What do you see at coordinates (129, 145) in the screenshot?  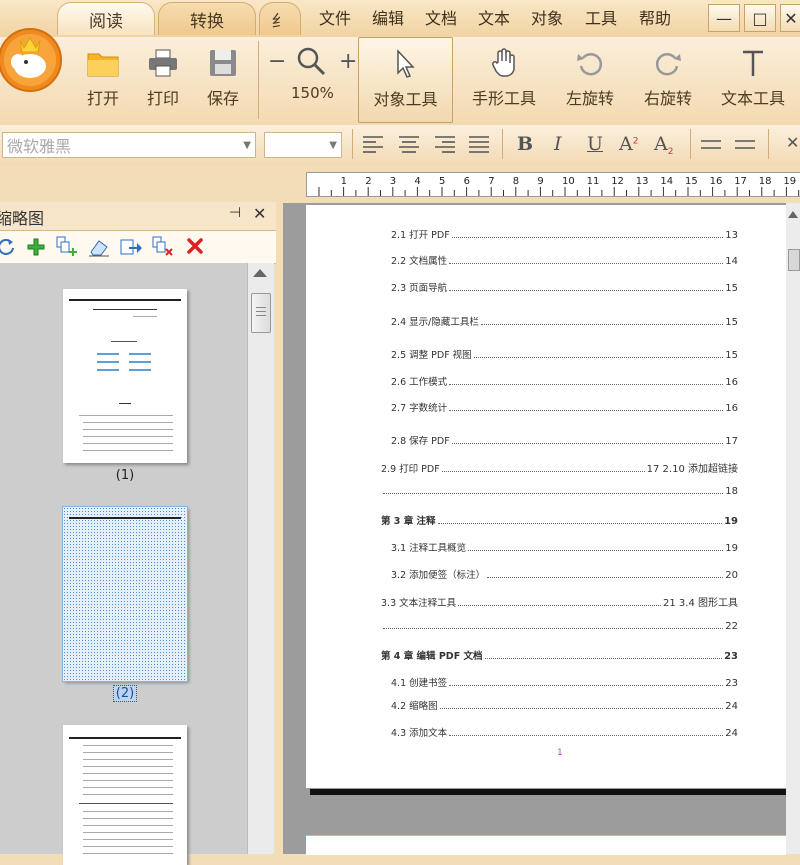 I see `font-name-select: 微软雅黑 ▼` at bounding box center [129, 145].